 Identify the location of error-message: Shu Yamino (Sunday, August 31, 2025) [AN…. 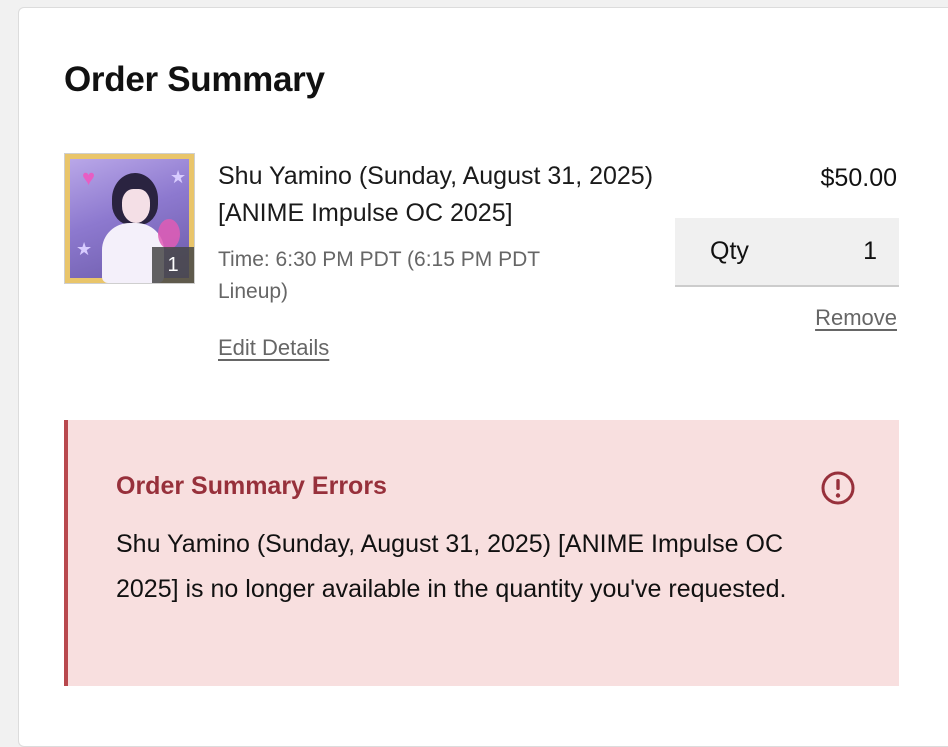
(451, 566).